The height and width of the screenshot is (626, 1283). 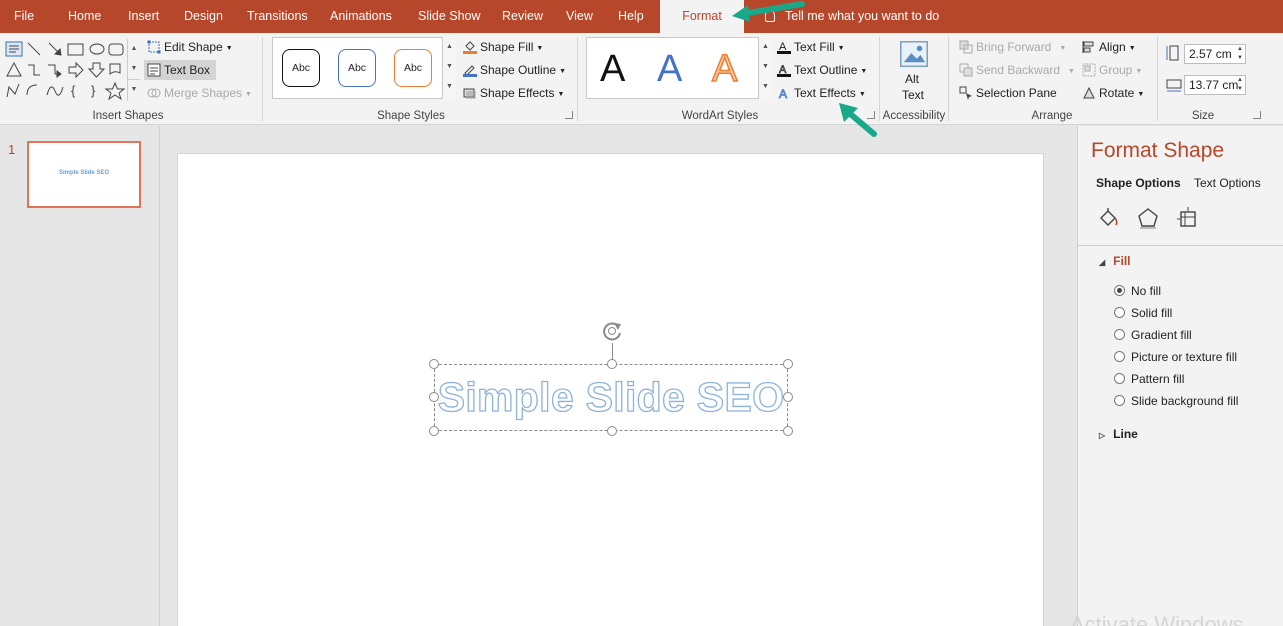 I want to click on edit-shape-button: Edit Shape ▼, so click(x=190, y=47).